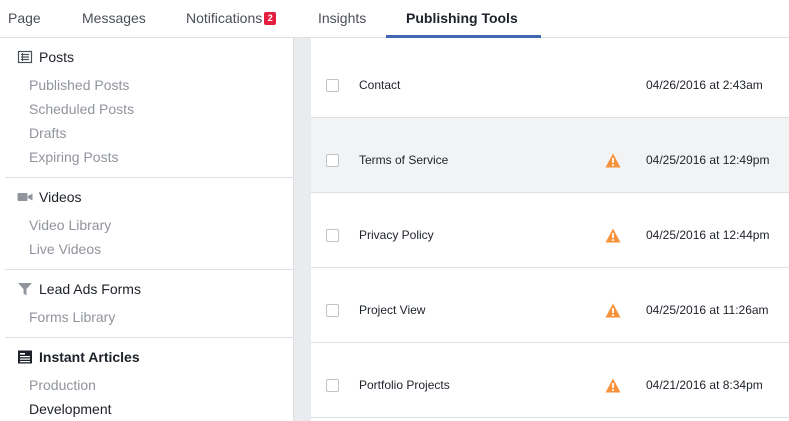  I want to click on article-title: Terms of Service, so click(403, 160).